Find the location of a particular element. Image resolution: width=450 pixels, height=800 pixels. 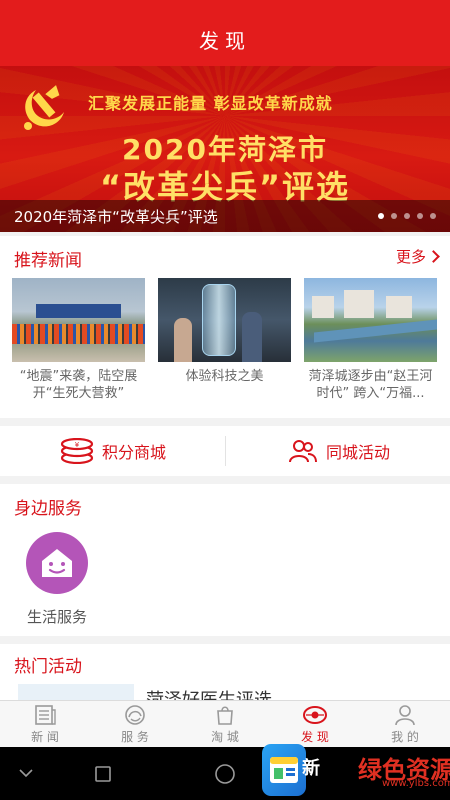

nearby-services-title: 身边服务 is located at coordinates (48, 509).